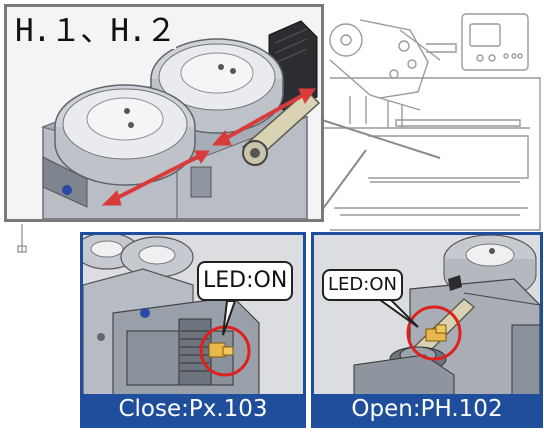  I want to click on panel-caption: Open:PH.102, so click(427, 409).